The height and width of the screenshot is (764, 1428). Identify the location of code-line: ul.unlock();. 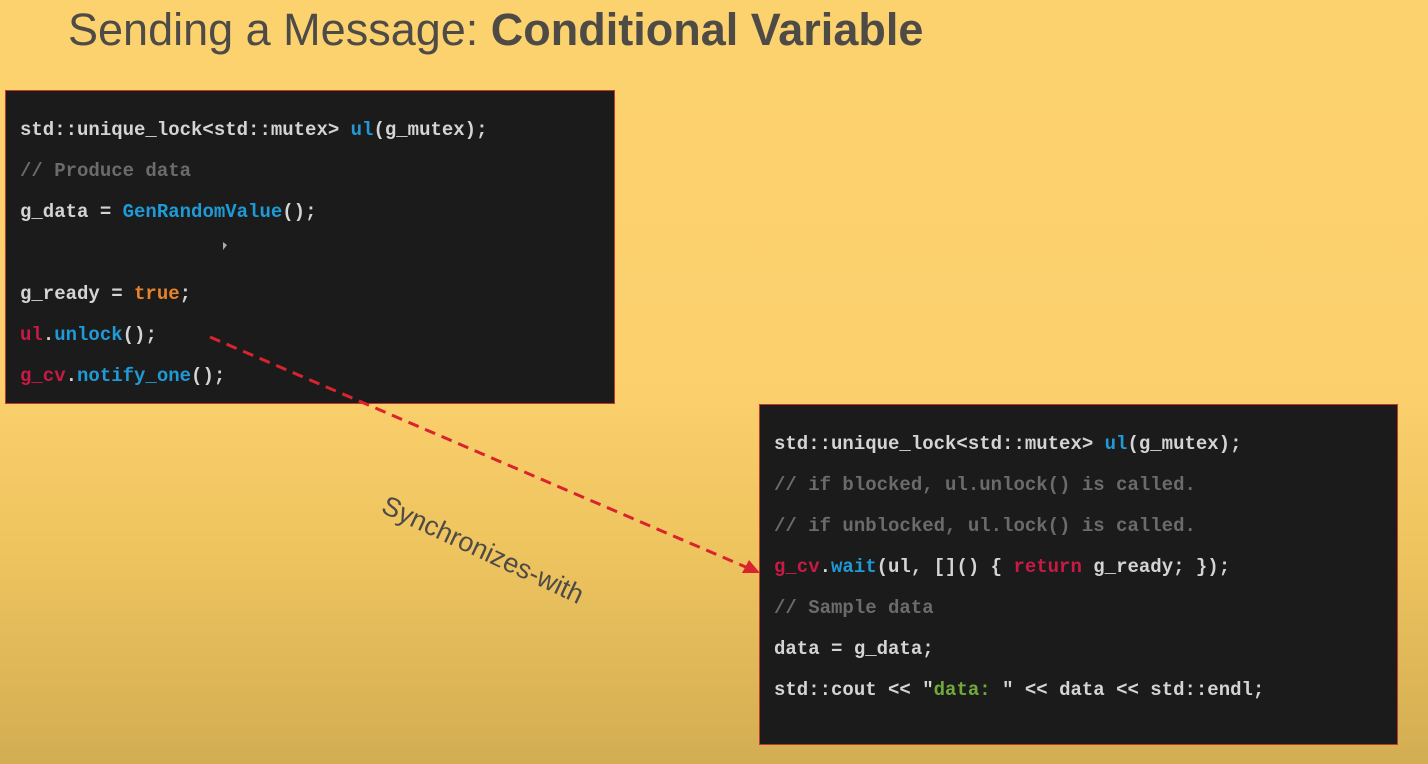
(88, 335).